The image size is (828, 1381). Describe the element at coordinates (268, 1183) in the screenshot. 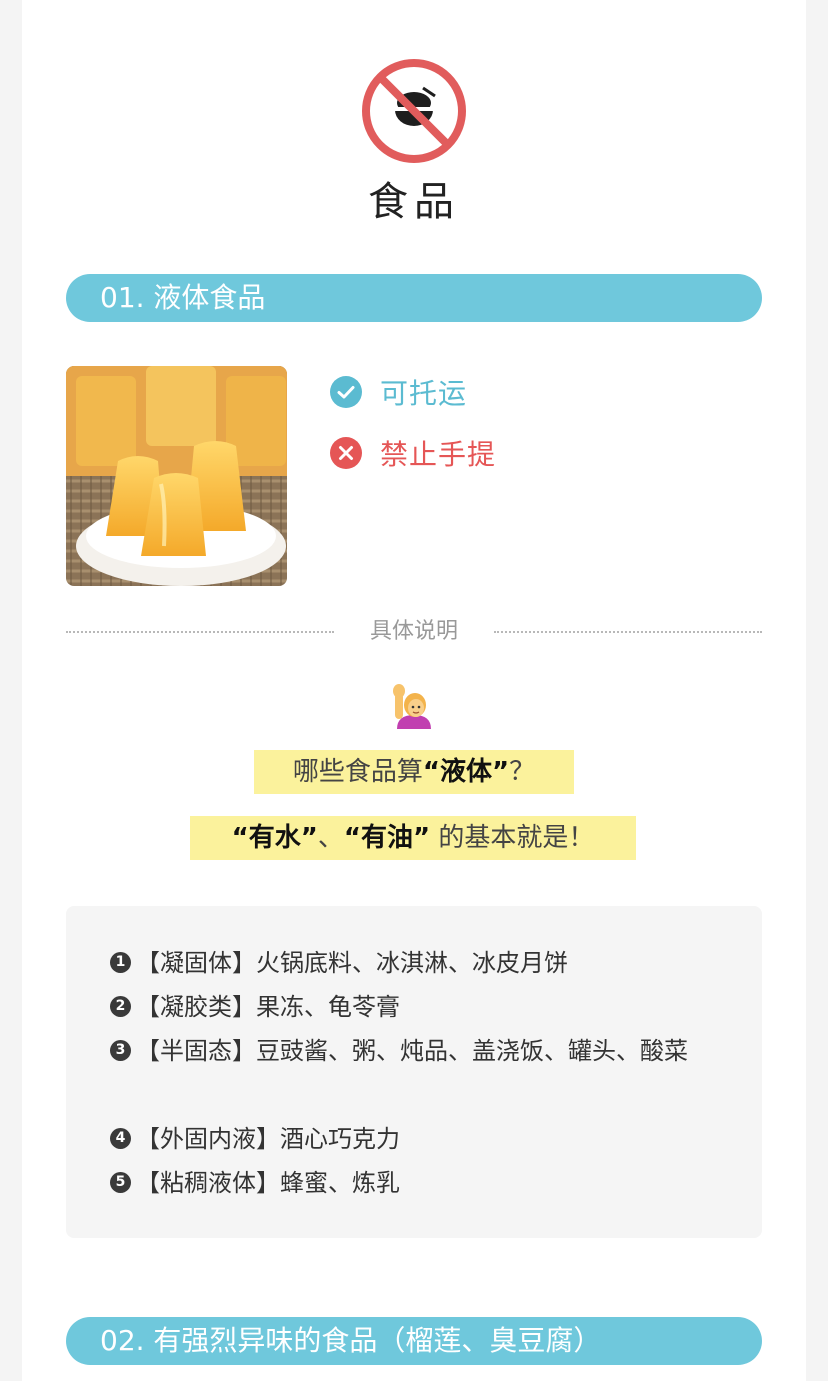

I see `list-item-text: 【粘稠液体】蜂蜜、炼乳` at that location.